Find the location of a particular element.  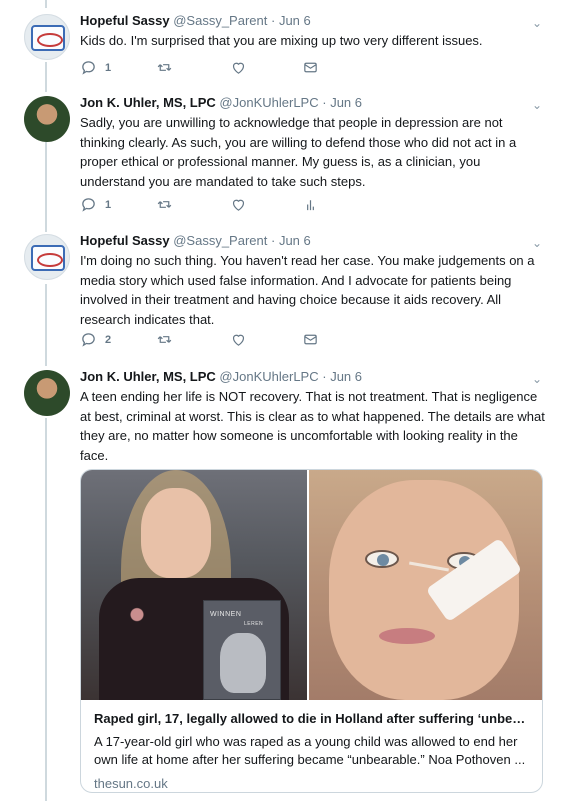

card-image-right is located at coordinates (425, 585).